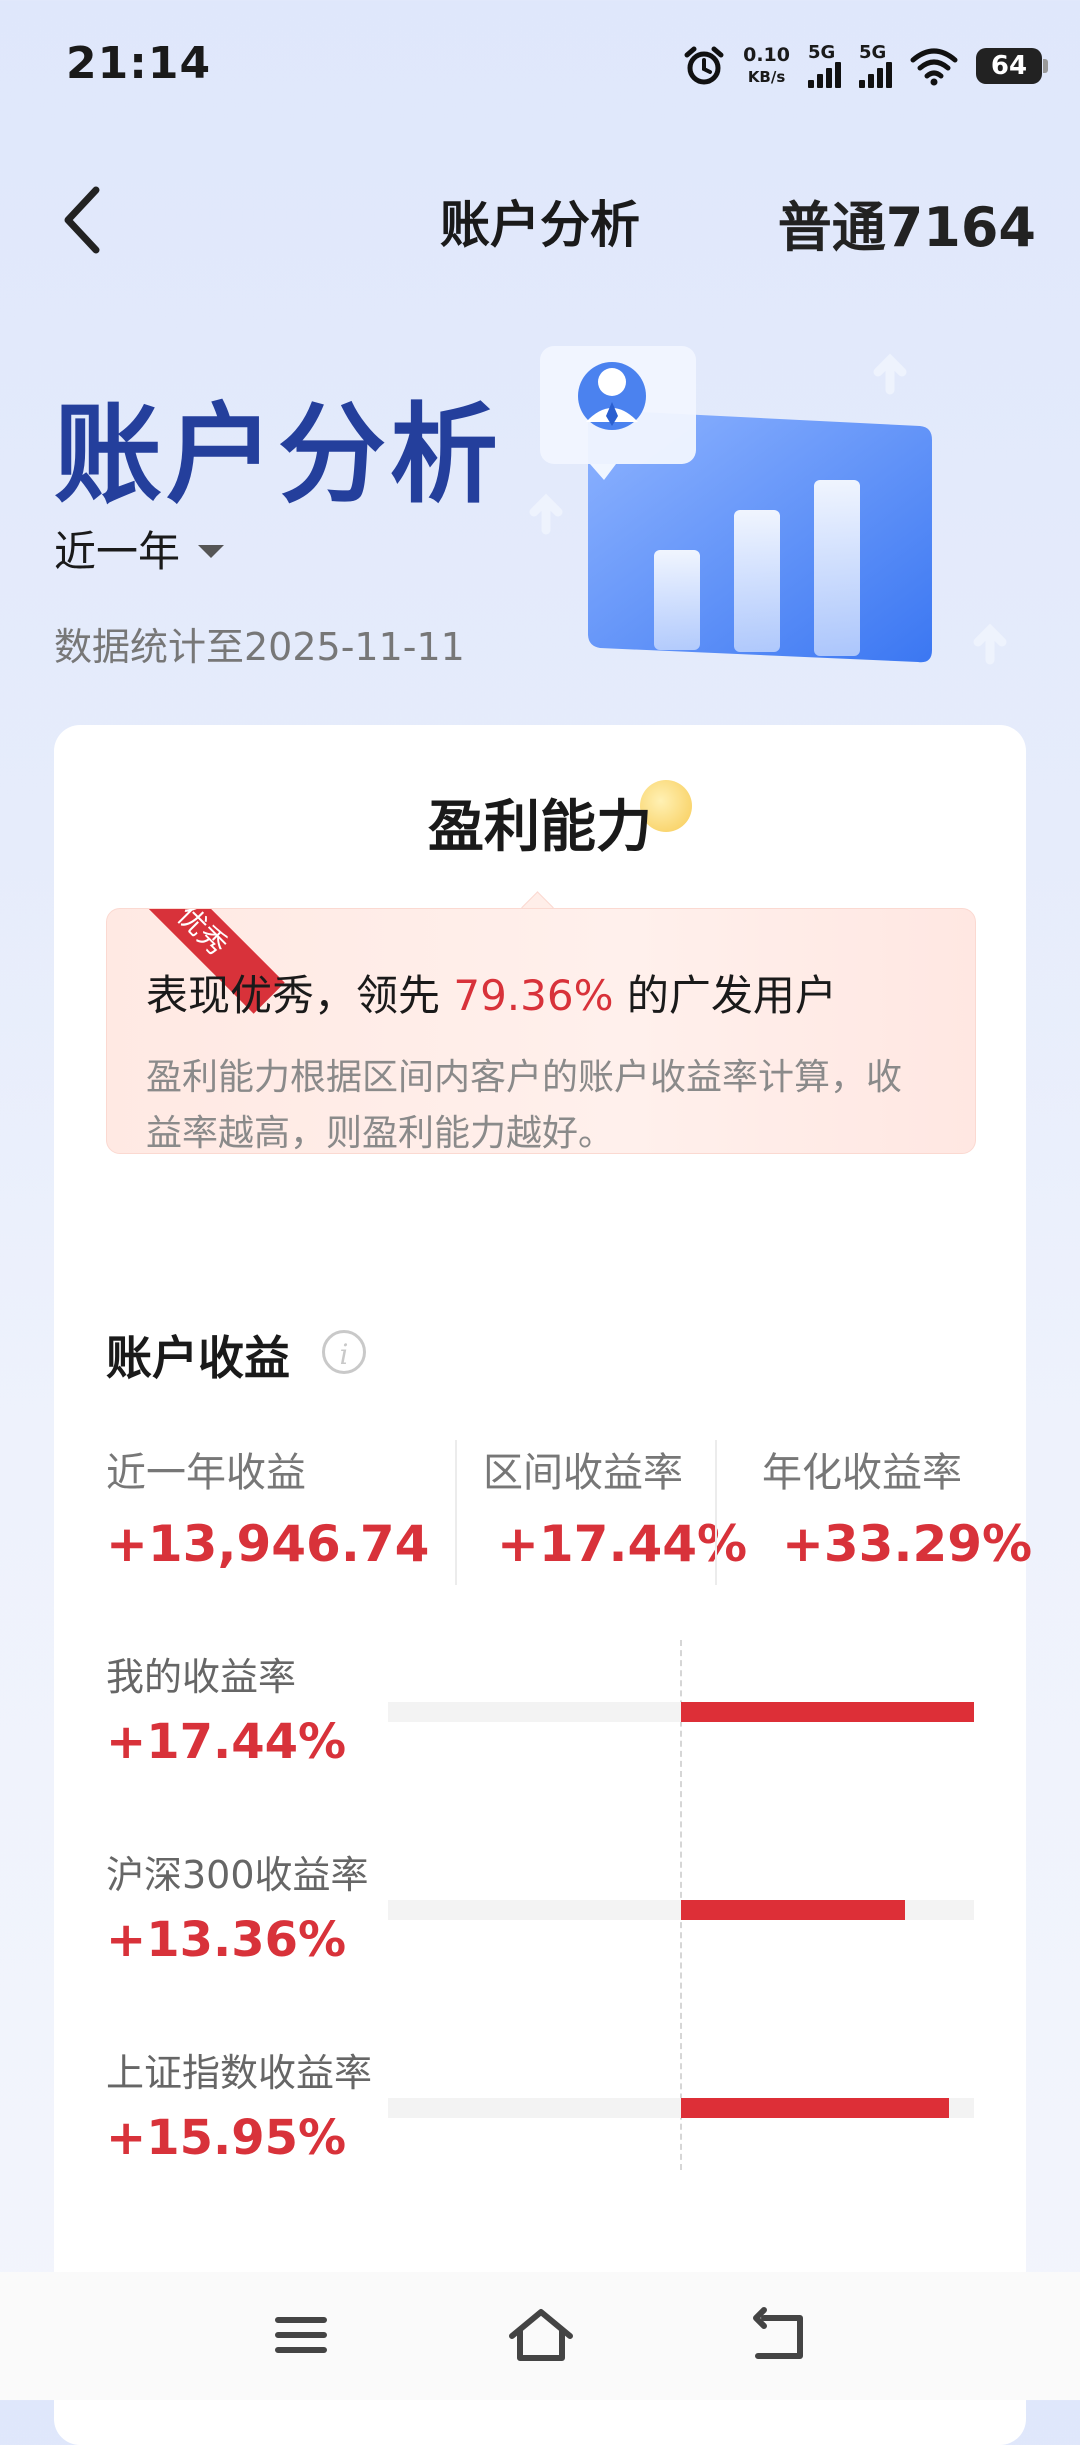 The width and height of the screenshot is (1080, 2445). What do you see at coordinates (768, 505) in the screenshot?
I see `chart-illustration-icon` at bounding box center [768, 505].